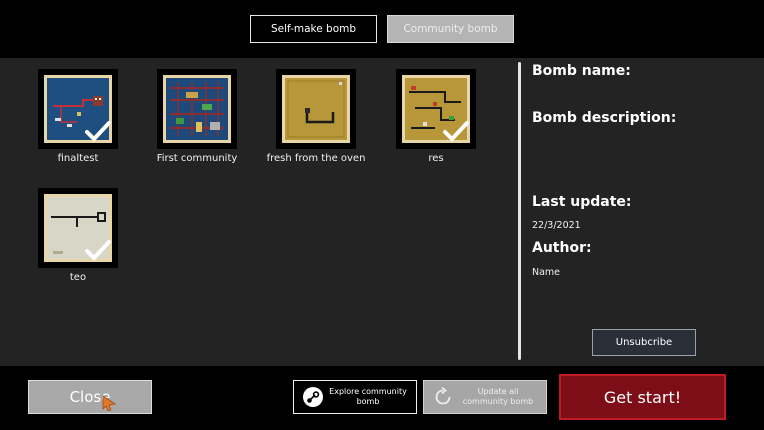 The width and height of the screenshot is (764, 430). What do you see at coordinates (519, 211) in the screenshot?
I see `panel-divider-scrollbar` at bounding box center [519, 211].